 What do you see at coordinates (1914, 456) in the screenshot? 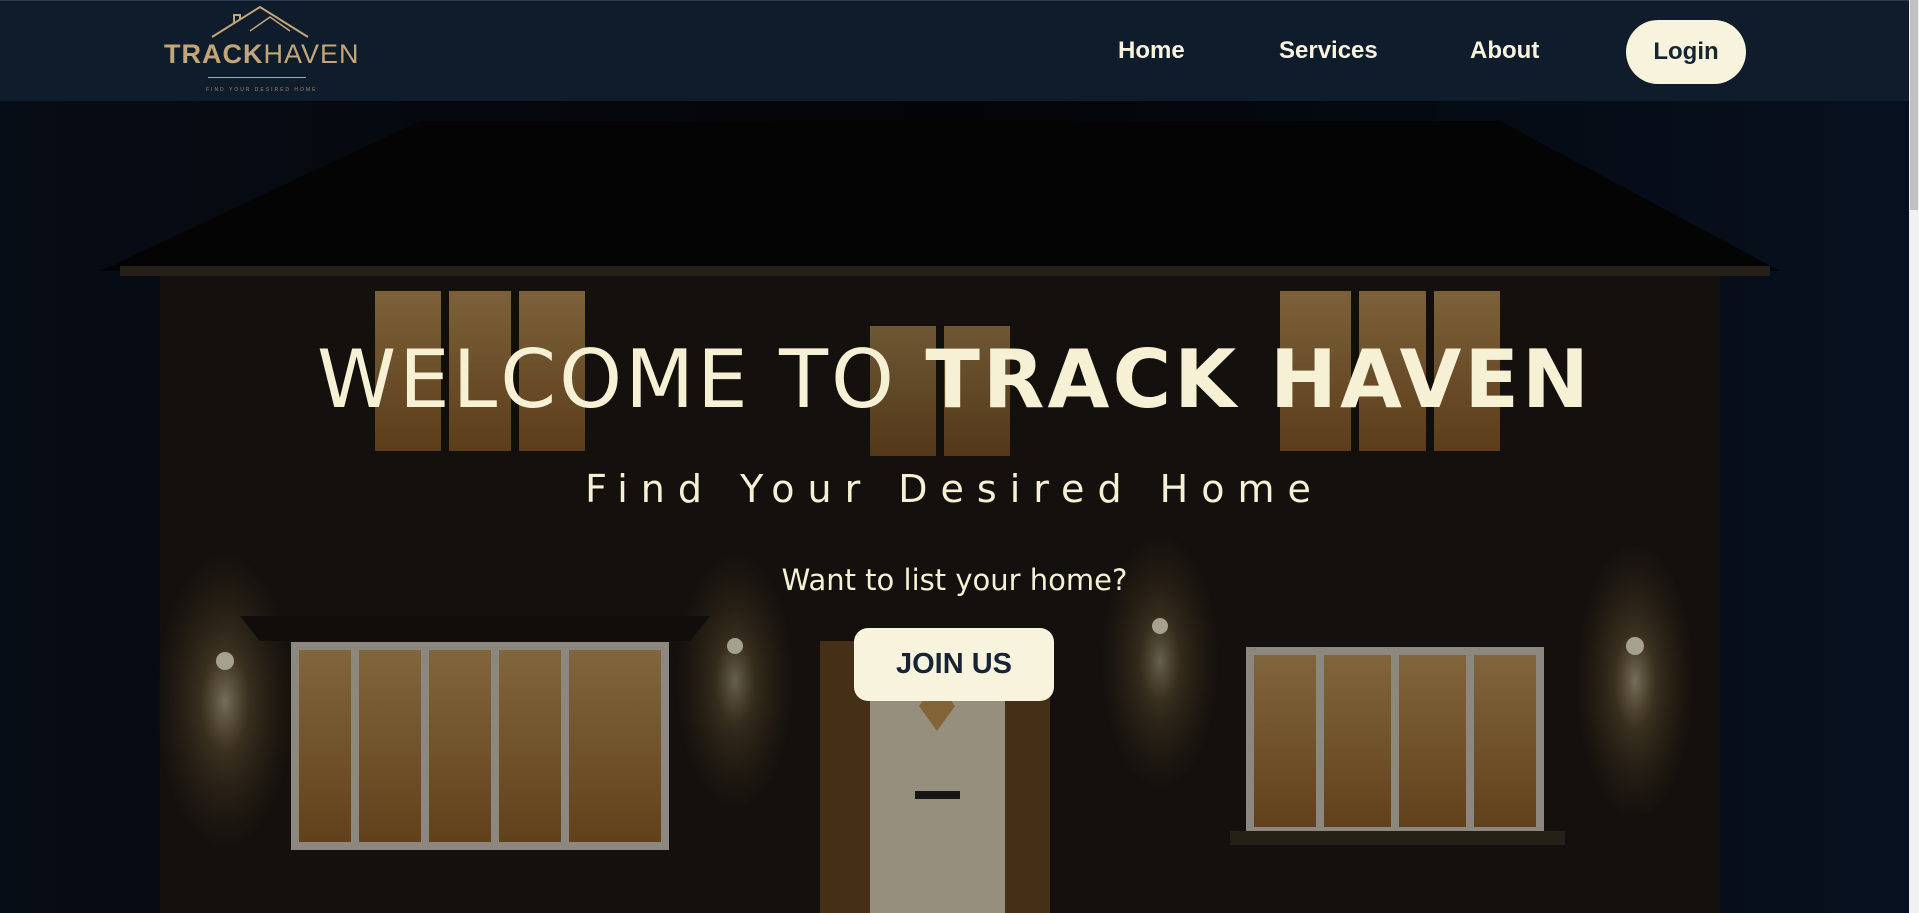
I see `page-scrollbar` at bounding box center [1914, 456].